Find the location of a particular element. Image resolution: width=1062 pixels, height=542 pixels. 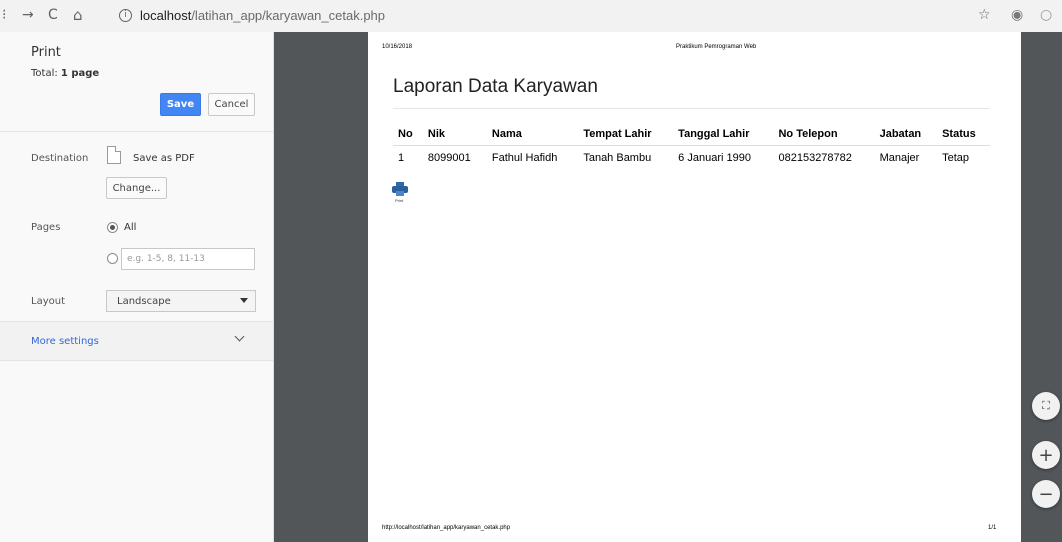

table-cell: Tetap is located at coordinates (955, 158).